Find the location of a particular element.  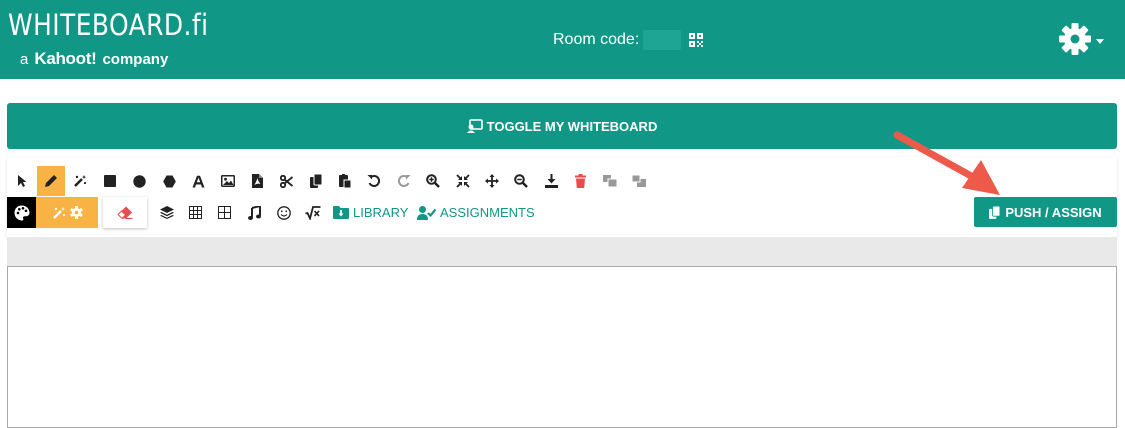

library-button: LIBRARY is located at coordinates (370, 212).